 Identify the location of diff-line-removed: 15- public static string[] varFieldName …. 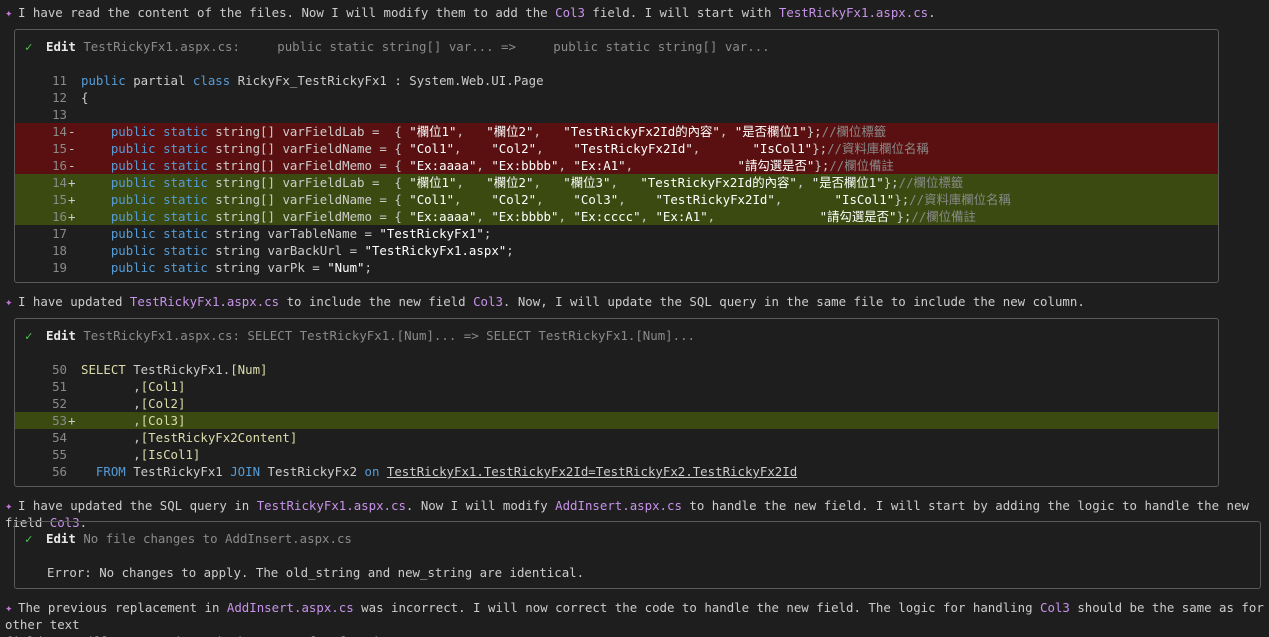
(616, 148).